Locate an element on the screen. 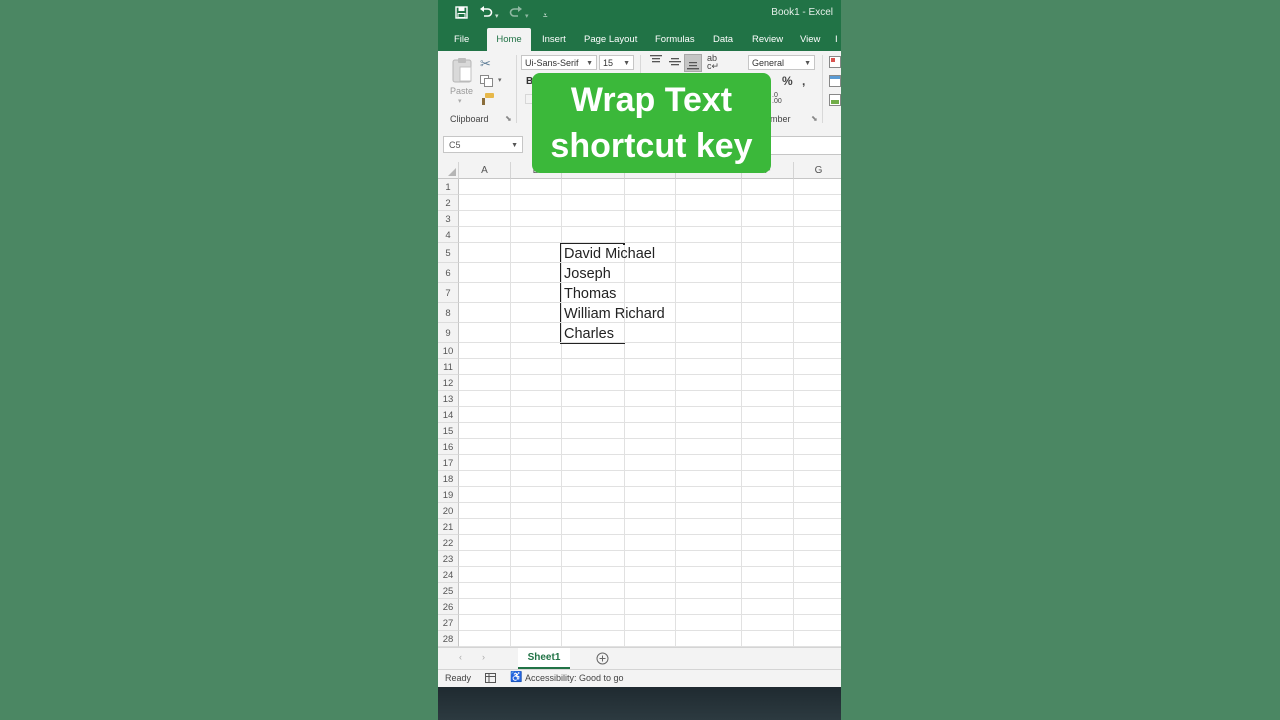 This screenshot has height=720, width=1280. clipboard-launcher-icon: ⬊ is located at coordinates (508, 118).